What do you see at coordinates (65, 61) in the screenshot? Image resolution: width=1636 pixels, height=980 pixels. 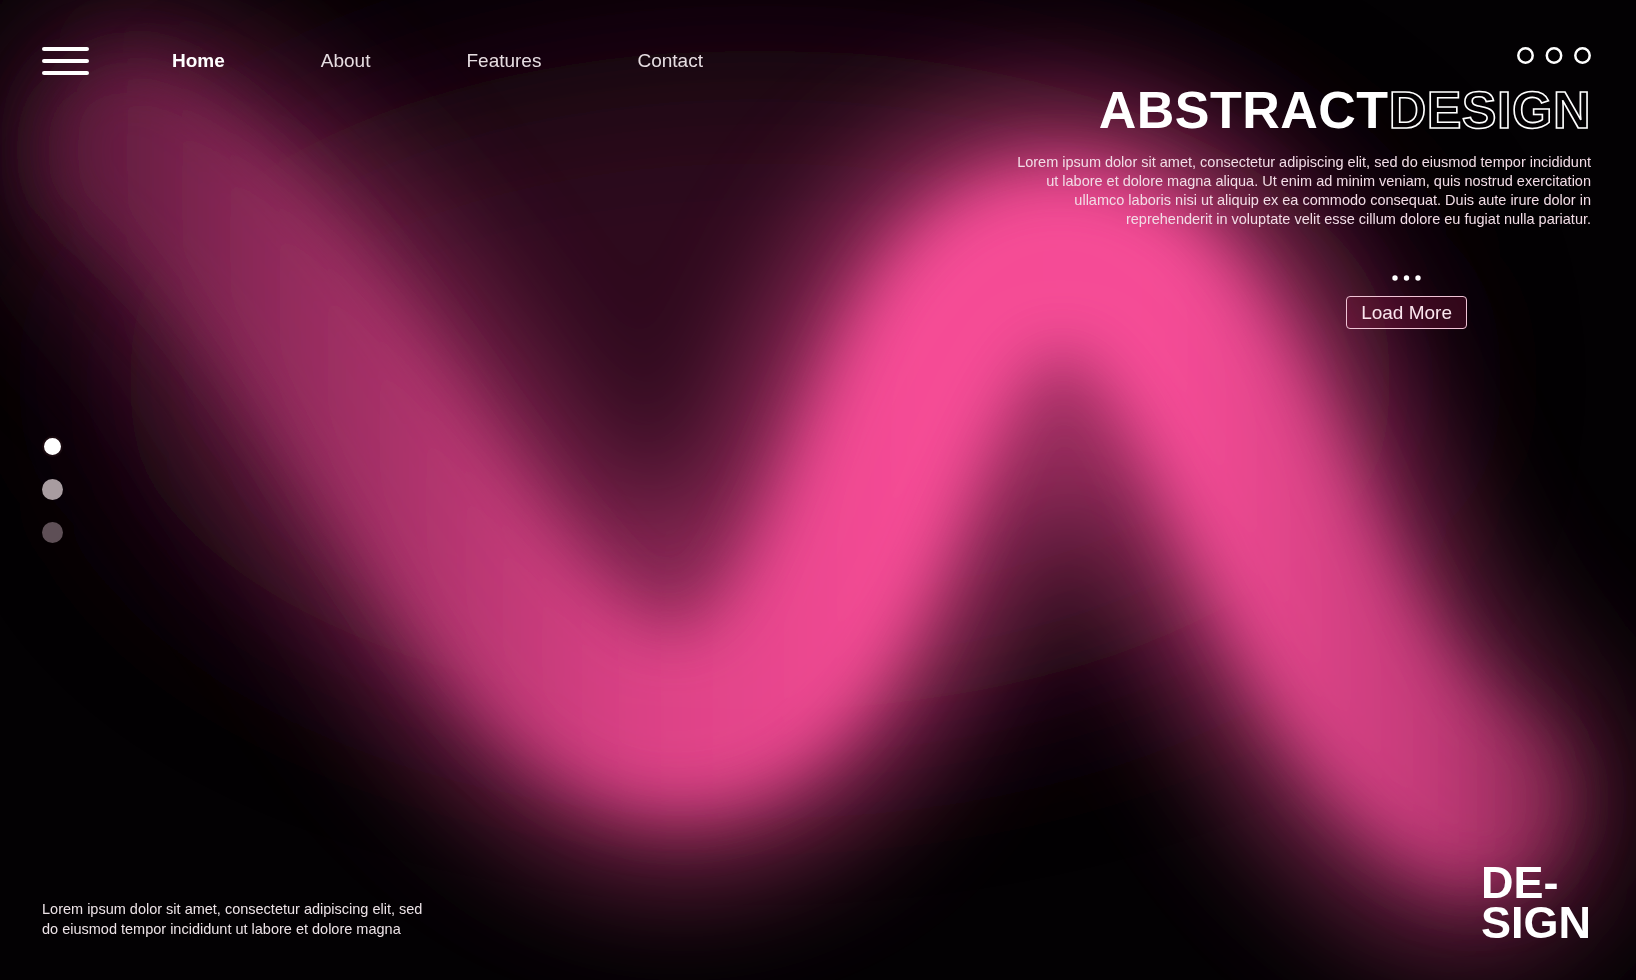 I see `menu-icon` at bounding box center [65, 61].